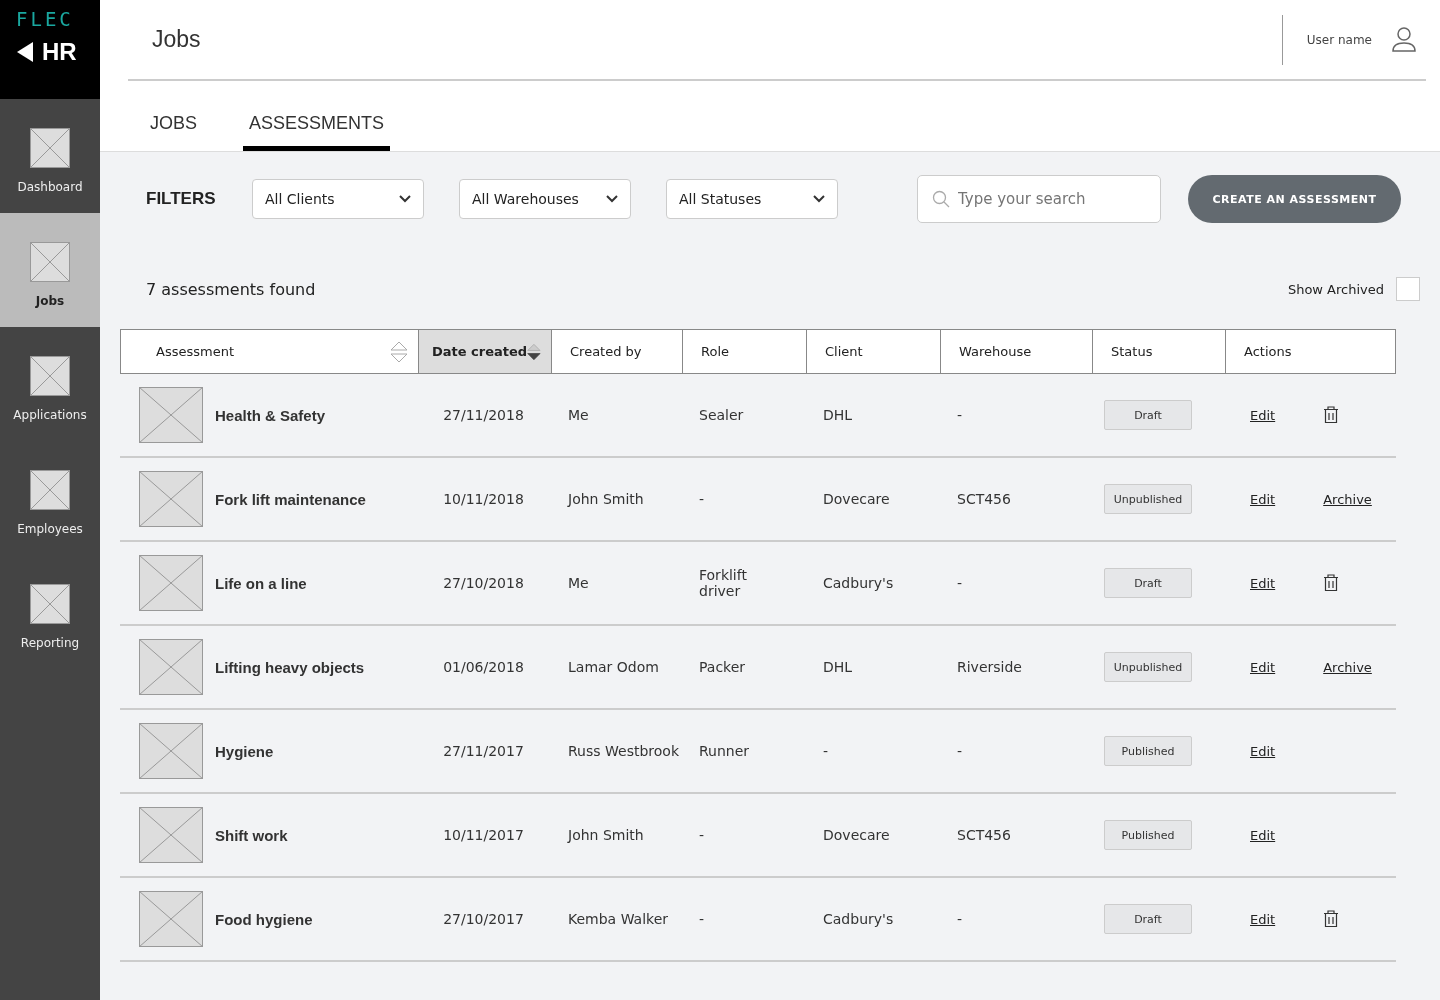 This screenshot has height=1000, width=1440. Describe the element at coordinates (1311, 351) in the screenshot. I see `column-header: Actions` at that location.